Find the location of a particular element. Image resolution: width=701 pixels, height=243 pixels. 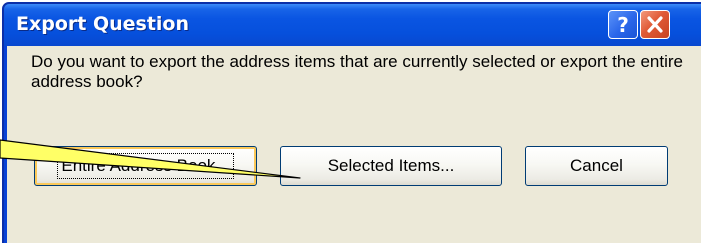

close-button is located at coordinates (655, 24).